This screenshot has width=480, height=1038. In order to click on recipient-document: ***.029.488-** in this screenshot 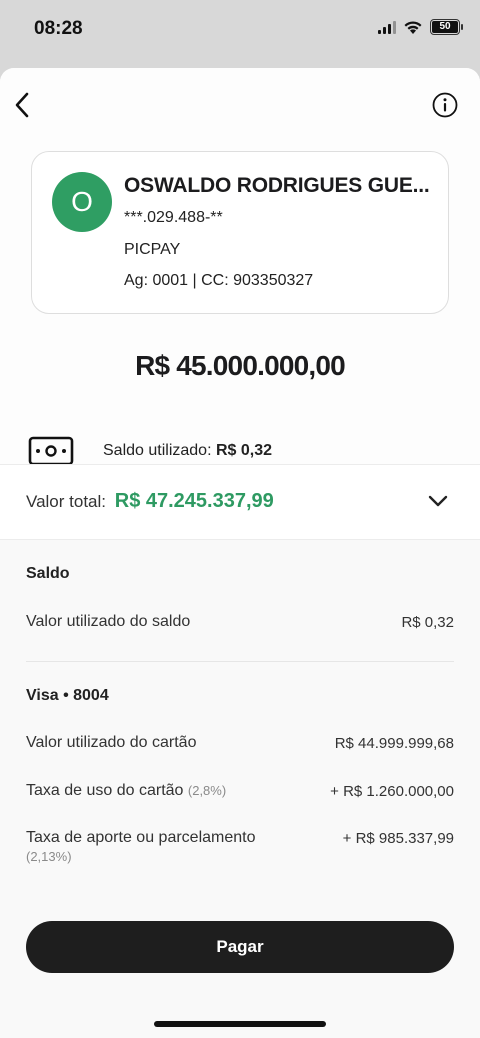, I will do `click(173, 217)`.